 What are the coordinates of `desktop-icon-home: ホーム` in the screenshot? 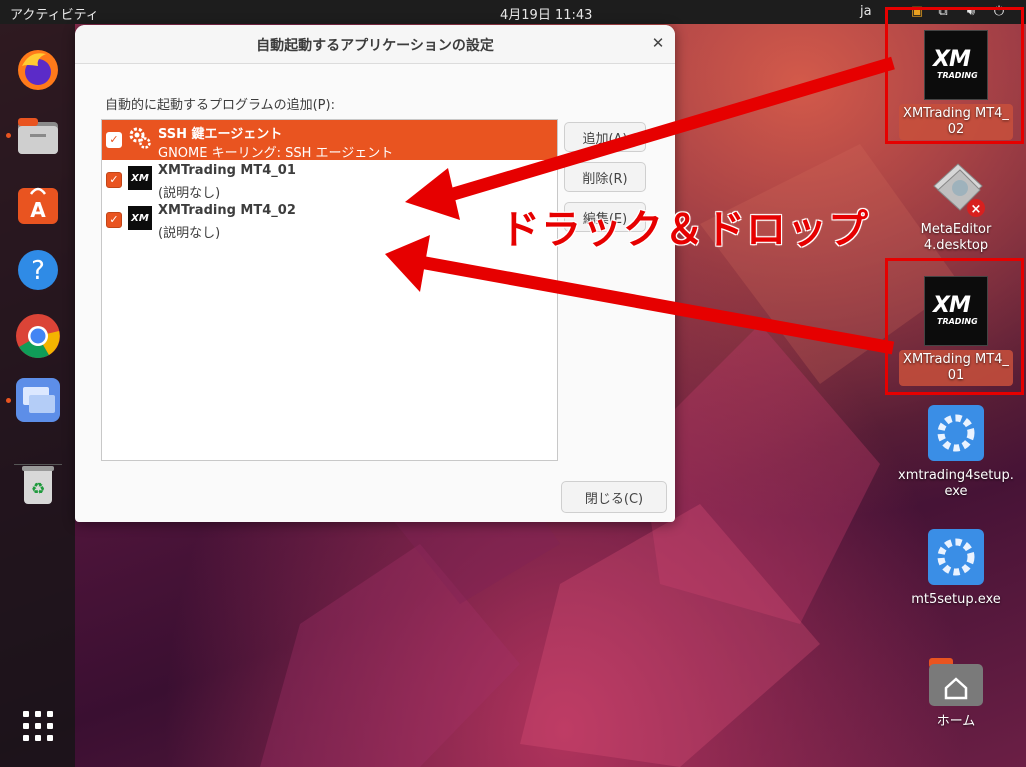 It's located at (956, 692).